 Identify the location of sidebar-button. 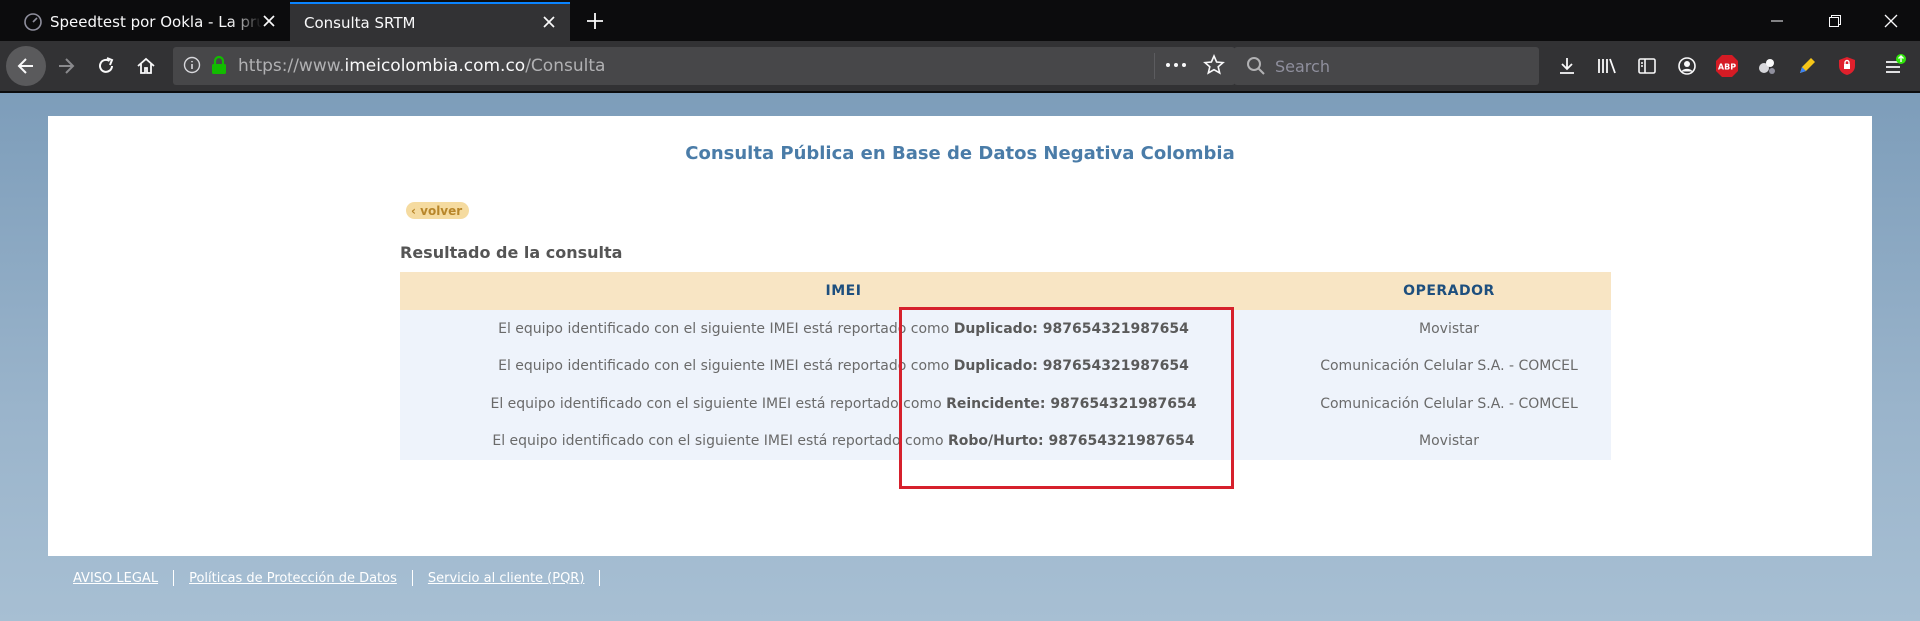
(1647, 66).